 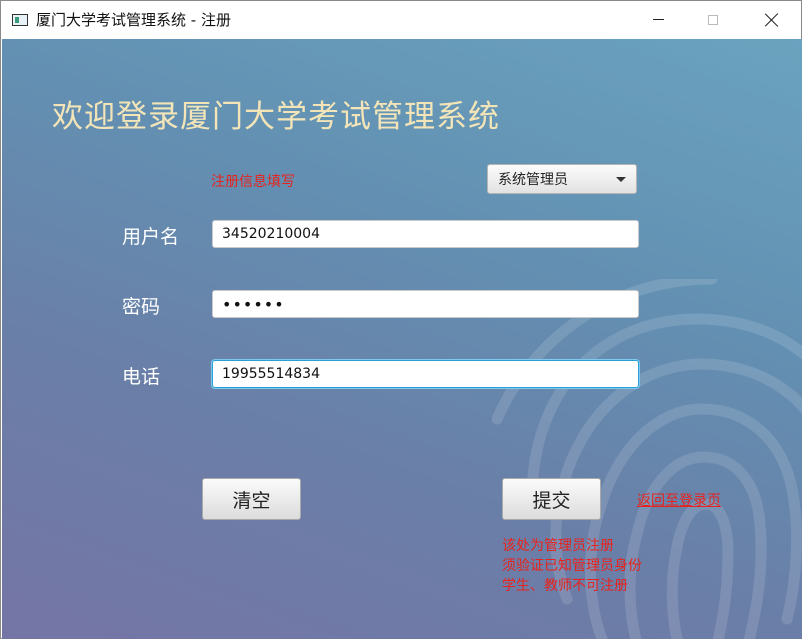 I want to click on role-select-value: 系统管理员, so click(x=533, y=179).